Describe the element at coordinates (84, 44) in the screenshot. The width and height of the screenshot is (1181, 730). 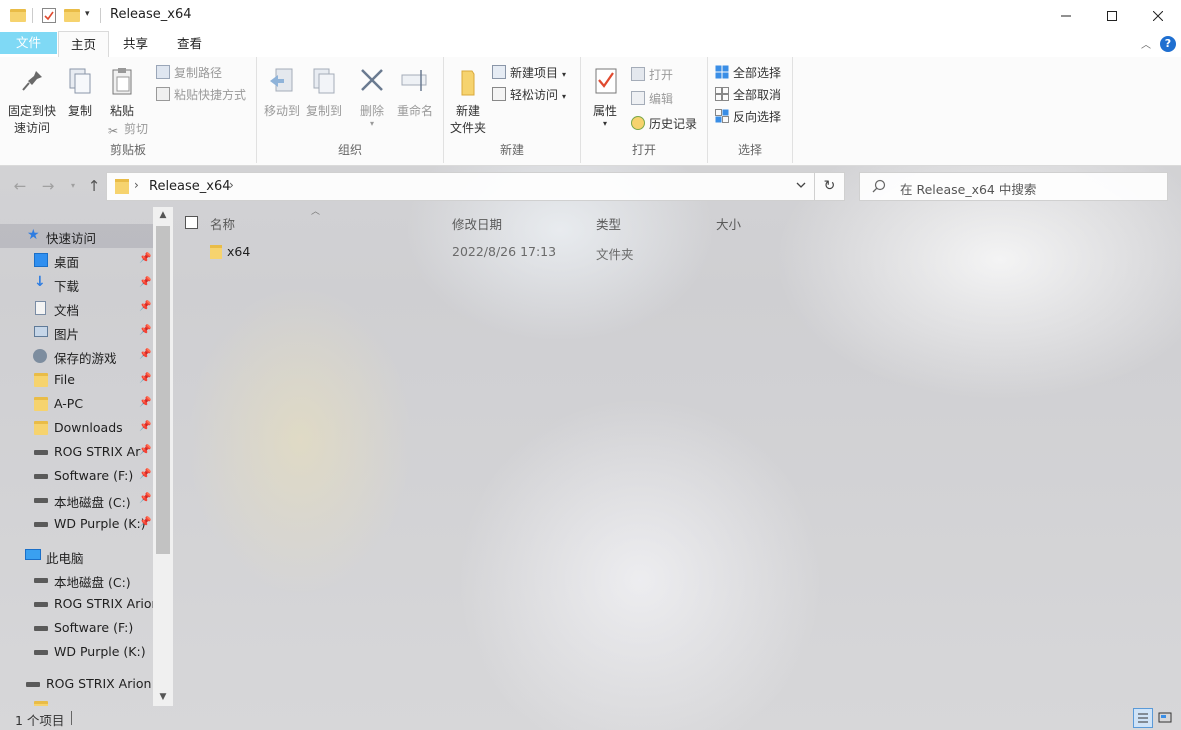
I see `tab-home: 主页` at that location.